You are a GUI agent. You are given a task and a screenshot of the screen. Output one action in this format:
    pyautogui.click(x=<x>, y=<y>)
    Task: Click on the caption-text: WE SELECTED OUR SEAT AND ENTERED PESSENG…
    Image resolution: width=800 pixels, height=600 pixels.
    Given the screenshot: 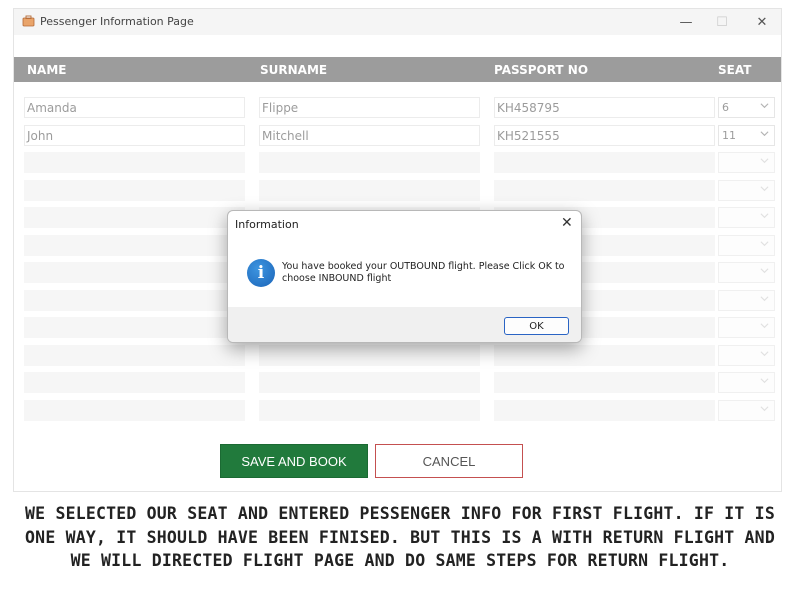 What is the action you would take?
    pyautogui.click(x=400, y=537)
    